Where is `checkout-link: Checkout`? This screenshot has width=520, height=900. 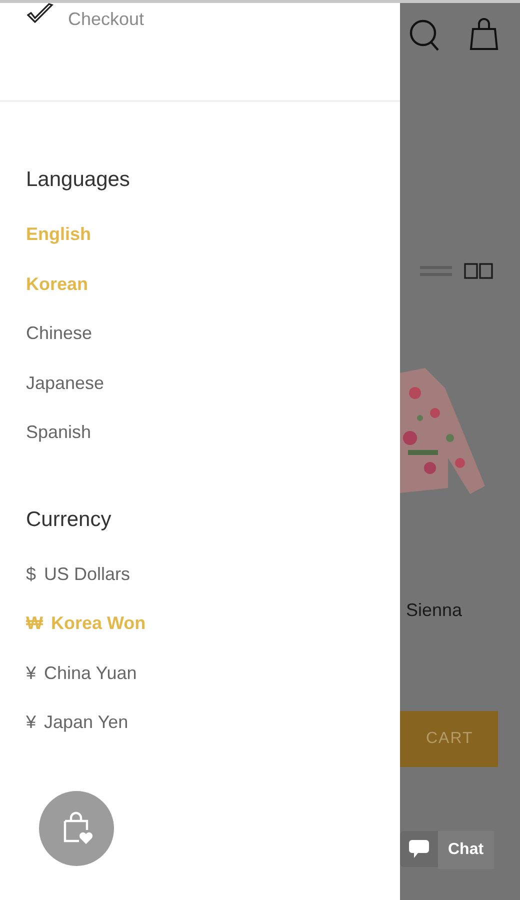
checkout-link: Checkout is located at coordinates (106, 19).